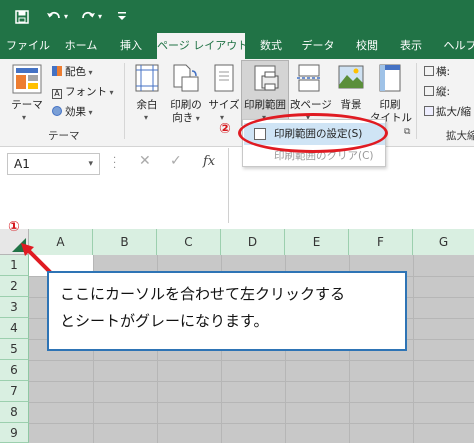 This screenshot has width=474, height=443. What do you see at coordinates (147, 104) in the screenshot?
I see `margins-button: 余白` at bounding box center [147, 104].